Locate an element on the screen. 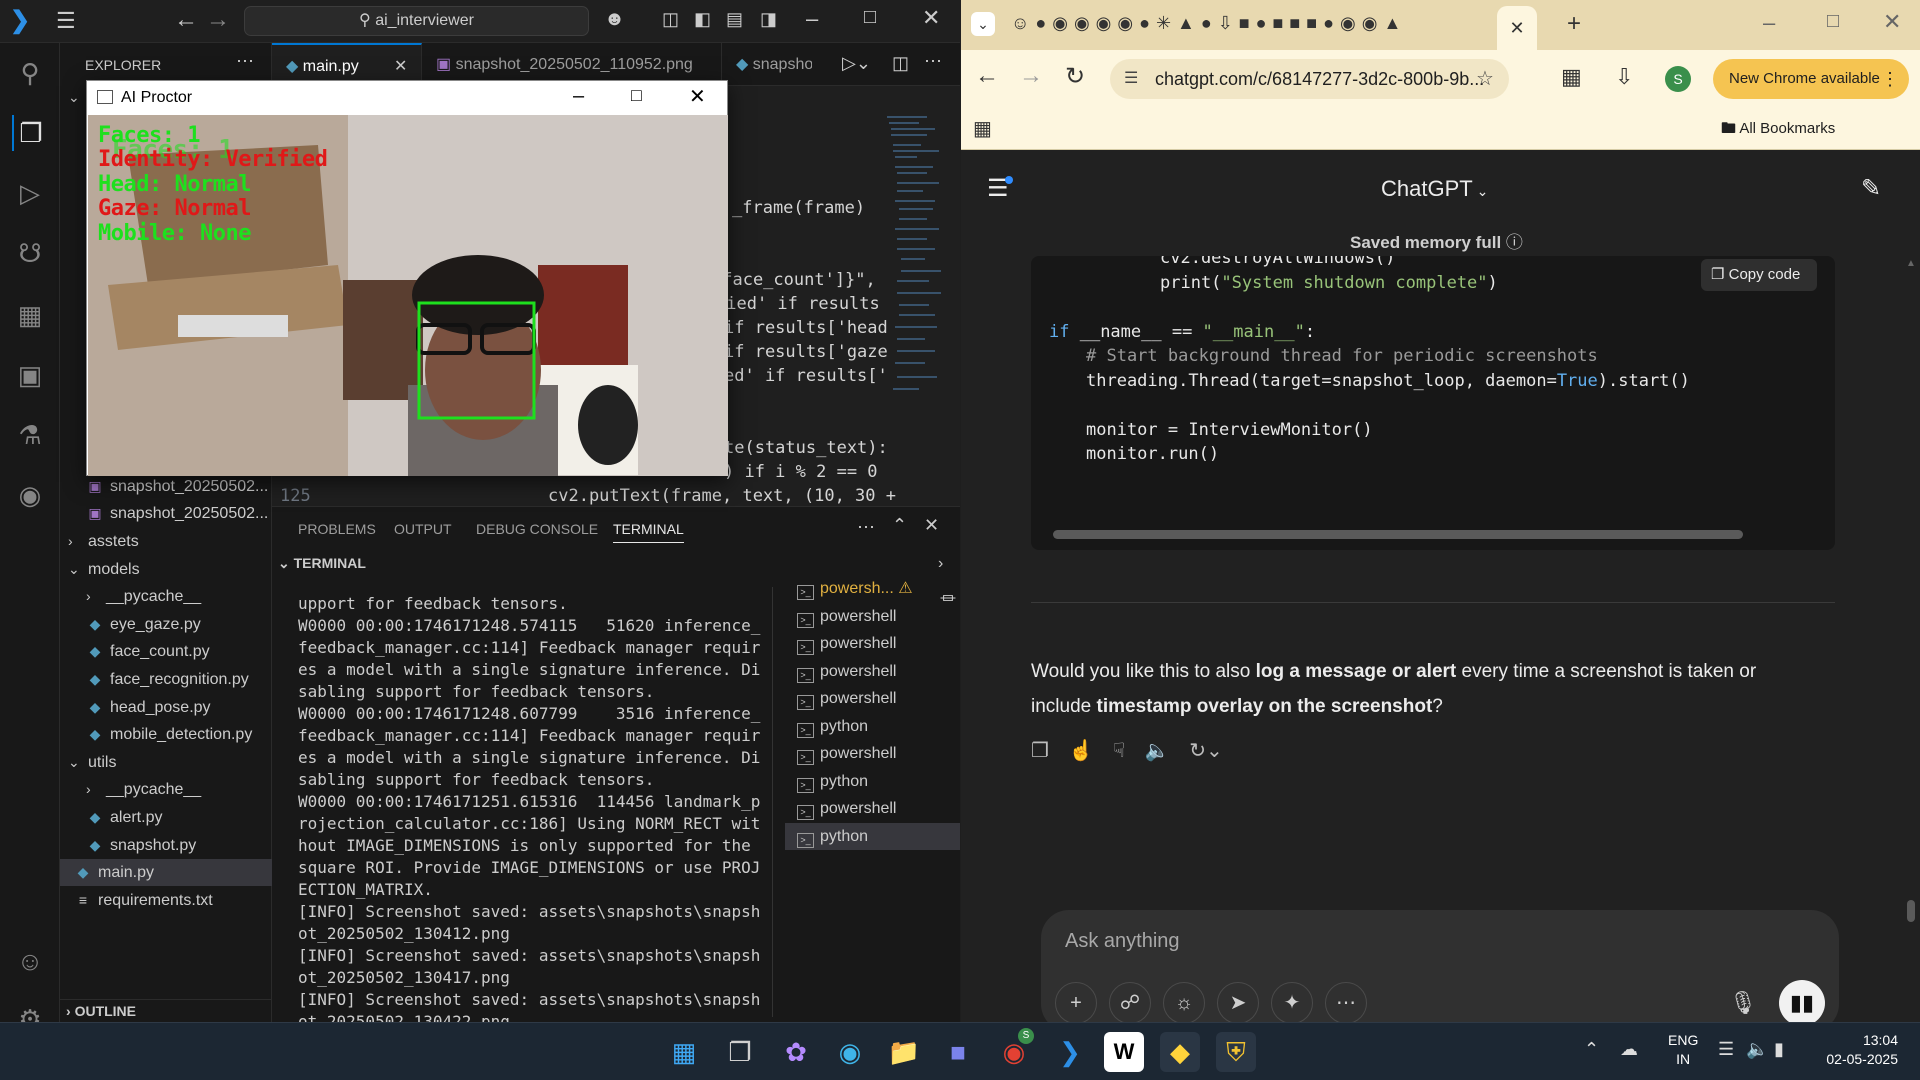 This screenshot has height=1080, width=1920. new-tab-button: + is located at coordinates (1574, 24).